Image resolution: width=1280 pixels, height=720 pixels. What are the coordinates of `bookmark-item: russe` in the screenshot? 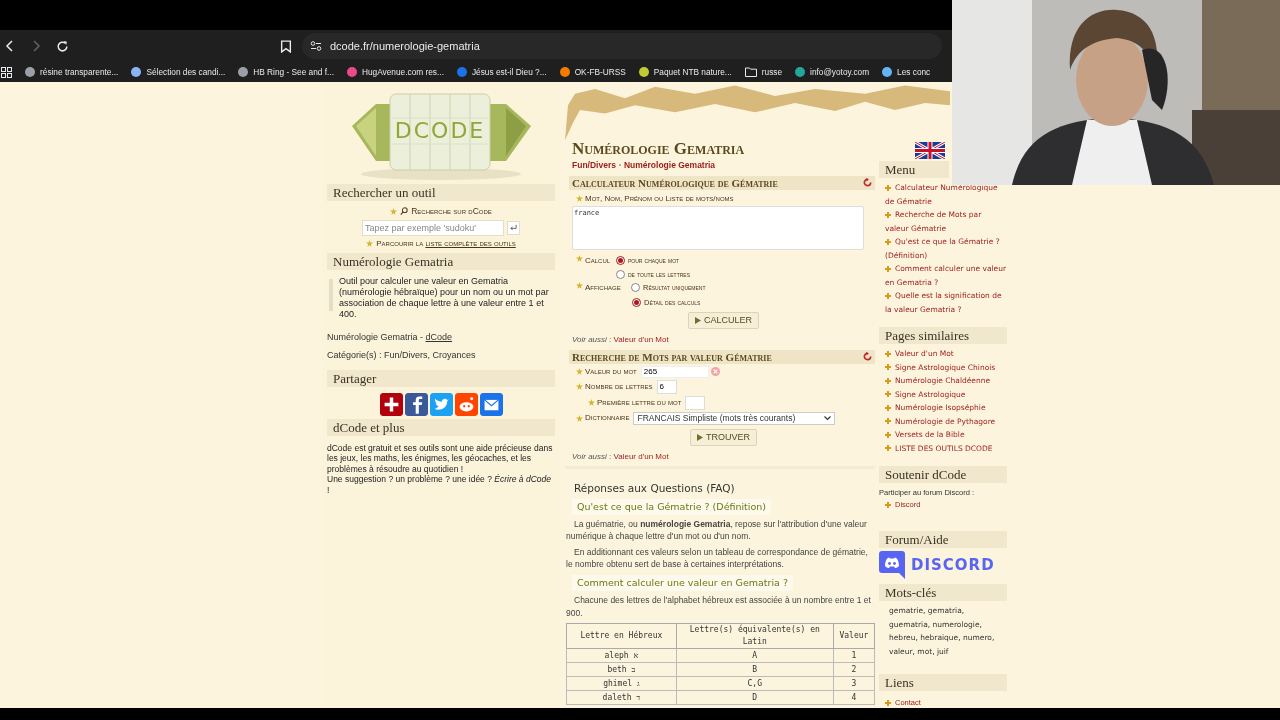 It's located at (763, 72).